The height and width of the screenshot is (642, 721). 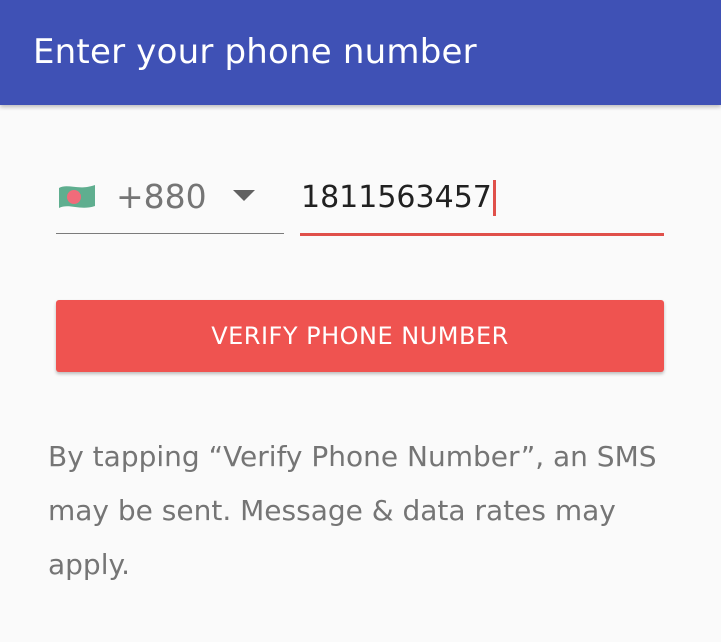 I want to click on verify-phone-number-button: VERIFY PHONE NUMBER, so click(x=360, y=336).